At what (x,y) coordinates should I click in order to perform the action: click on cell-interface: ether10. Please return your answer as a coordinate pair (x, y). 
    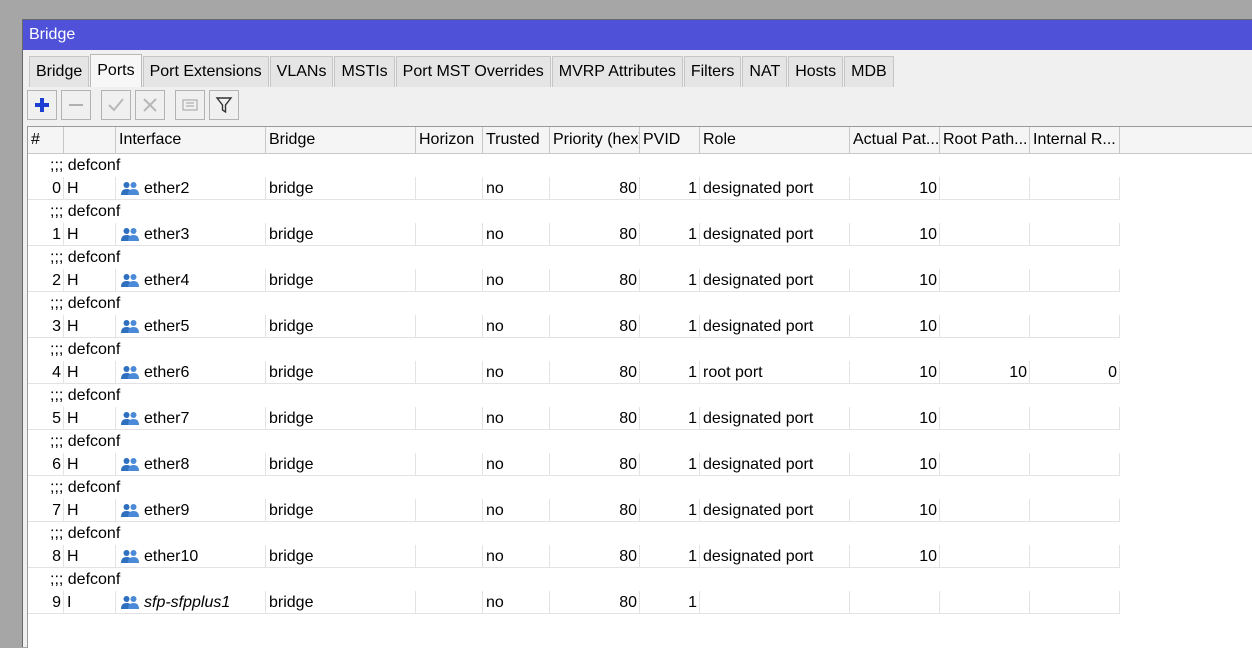
    Looking at the image, I should click on (191, 556).